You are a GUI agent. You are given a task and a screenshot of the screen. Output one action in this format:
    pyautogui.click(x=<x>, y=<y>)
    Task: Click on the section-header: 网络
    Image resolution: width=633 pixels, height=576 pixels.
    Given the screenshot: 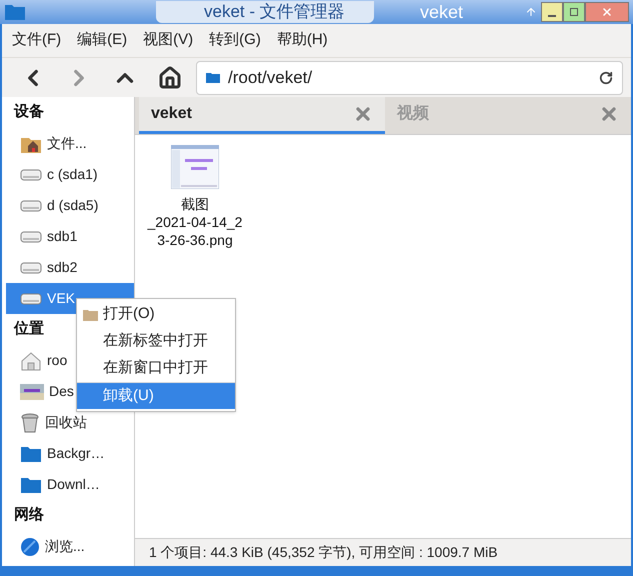 What is the action you would take?
    pyautogui.click(x=29, y=515)
    